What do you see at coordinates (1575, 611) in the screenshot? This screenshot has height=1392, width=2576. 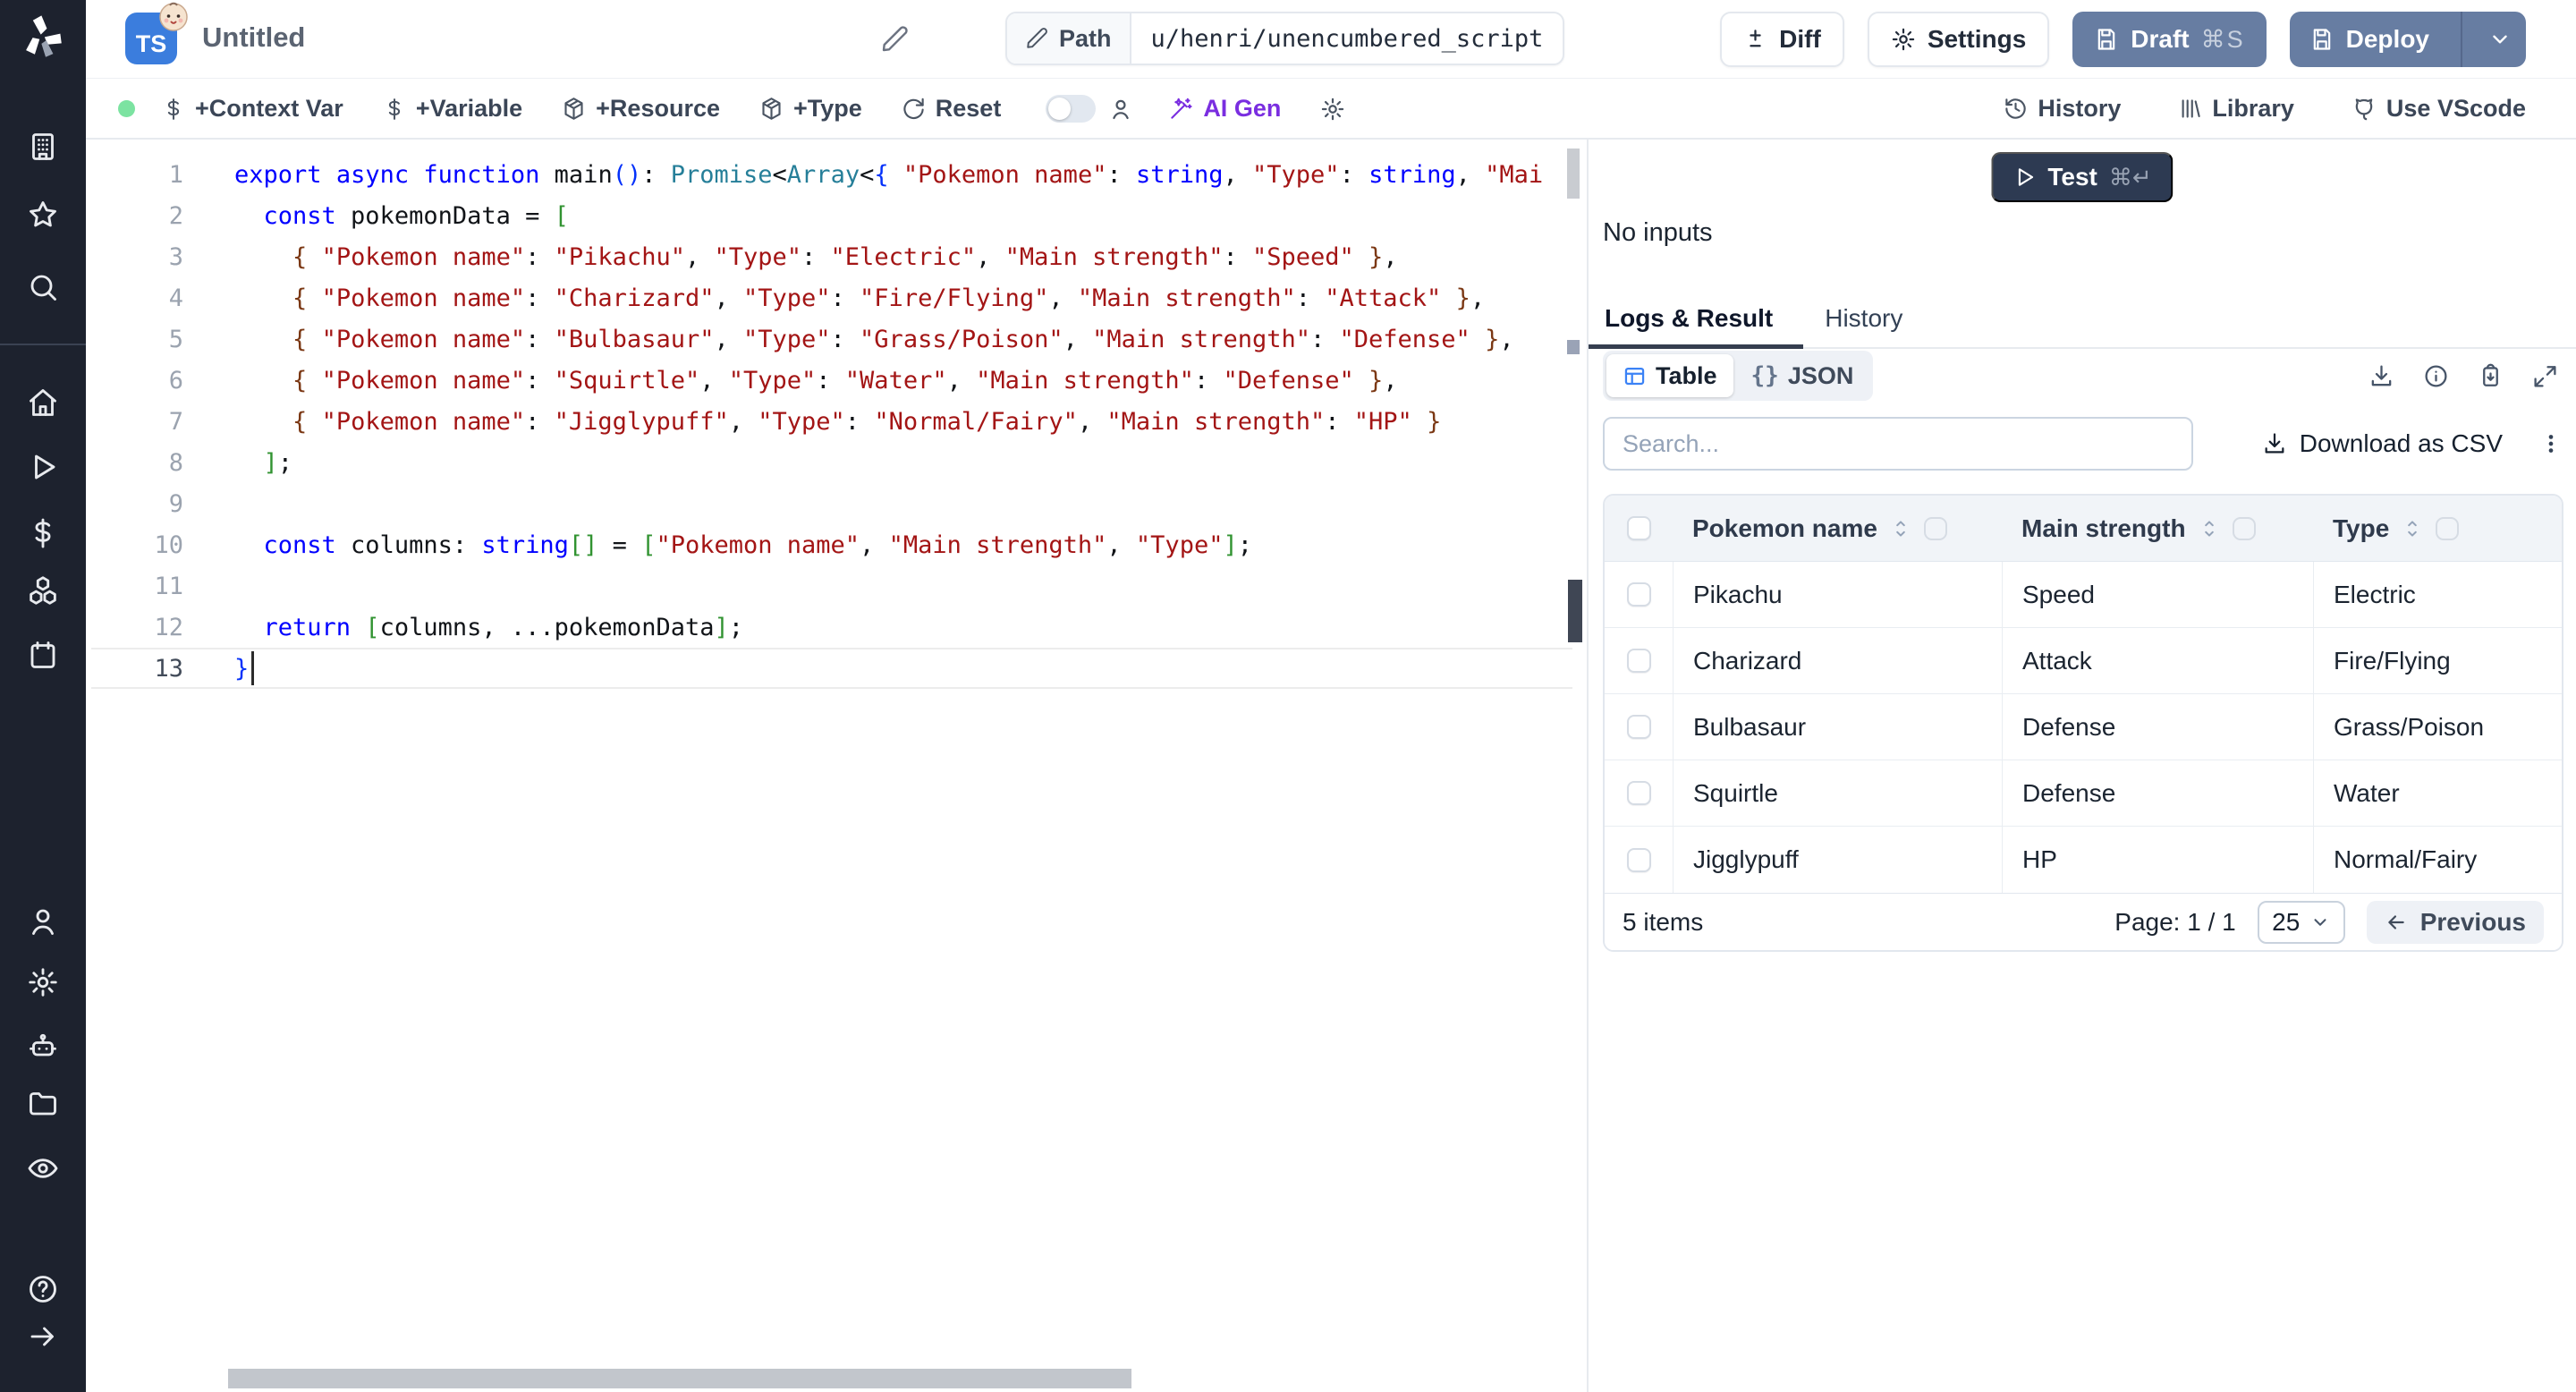 I see `vertical-scrollbar-thumb` at bounding box center [1575, 611].